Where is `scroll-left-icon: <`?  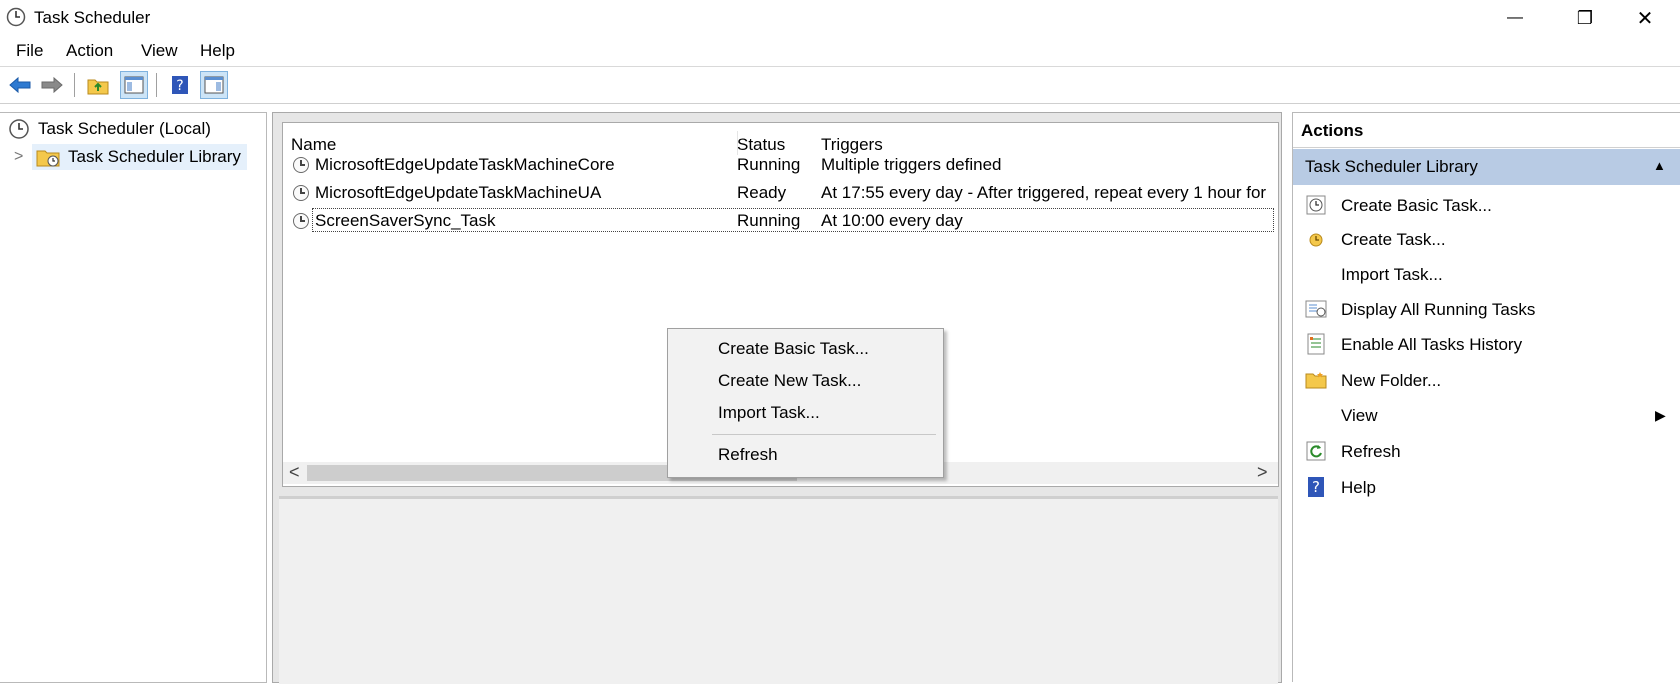 scroll-left-icon: < is located at coordinates (294, 472).